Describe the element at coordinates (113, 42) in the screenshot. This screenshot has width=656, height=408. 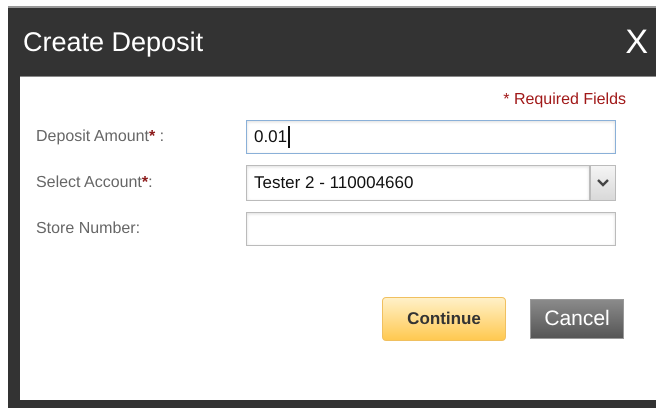
I see `dialog-title: Create Deposit` at that location.